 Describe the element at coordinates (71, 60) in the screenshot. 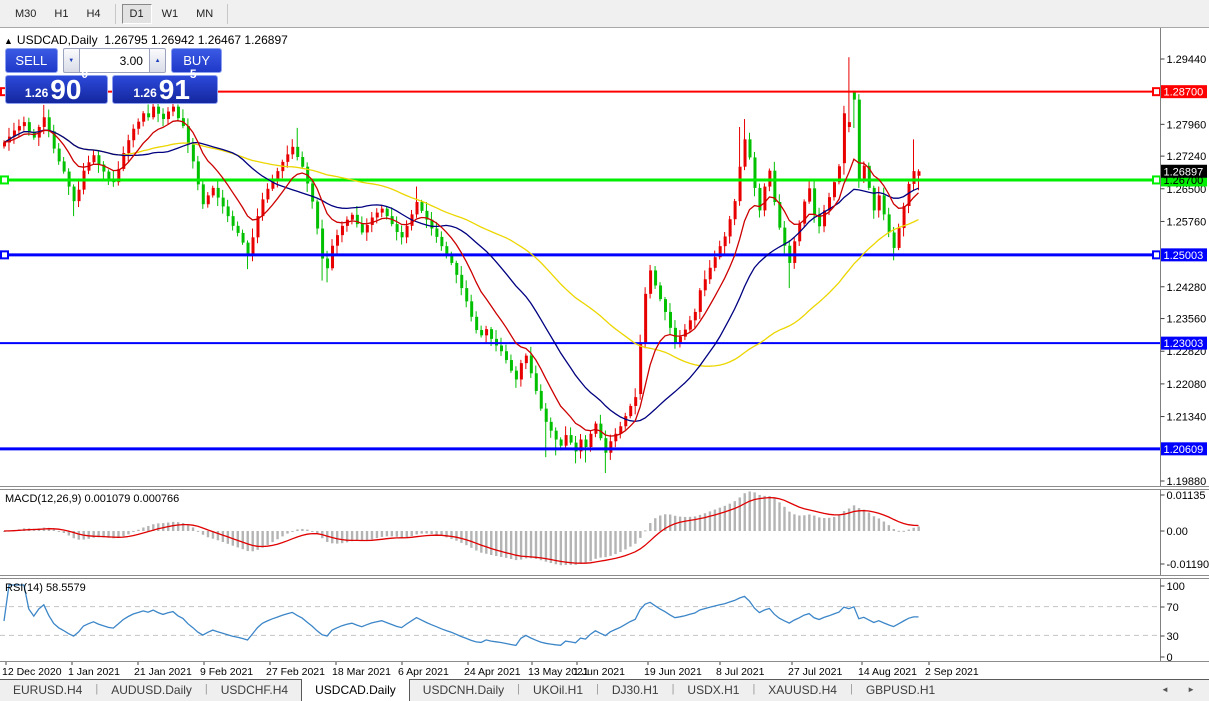

I see `volume-decrease-button: ▼` at that location.